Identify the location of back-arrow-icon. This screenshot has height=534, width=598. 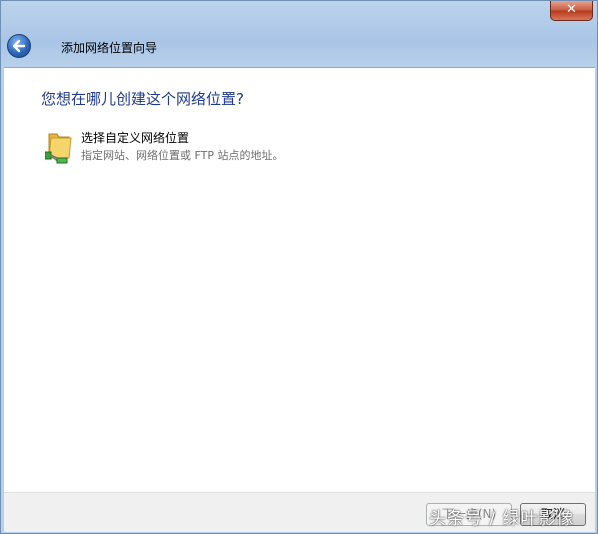
(19, 46).